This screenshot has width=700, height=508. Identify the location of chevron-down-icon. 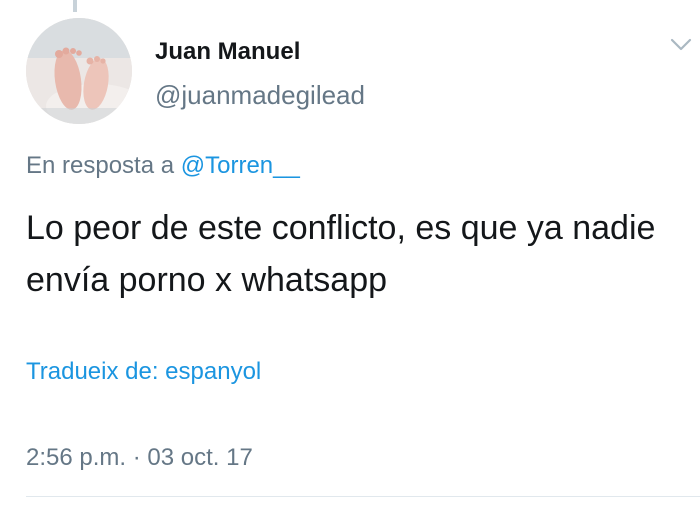
(681, 45).